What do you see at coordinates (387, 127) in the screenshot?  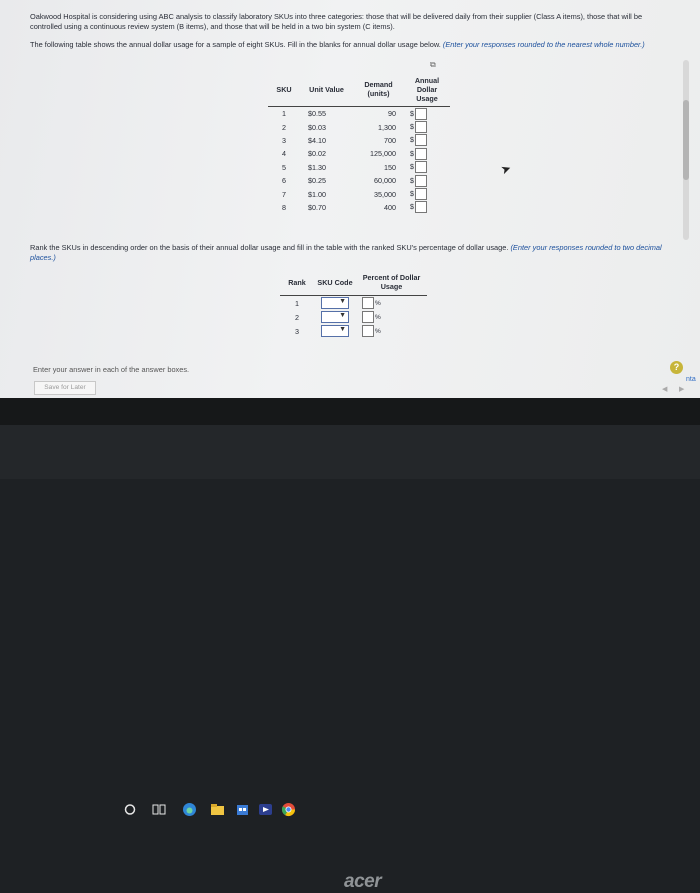 I see `demand-cell: 1,300` at bounding box center [387, 127].